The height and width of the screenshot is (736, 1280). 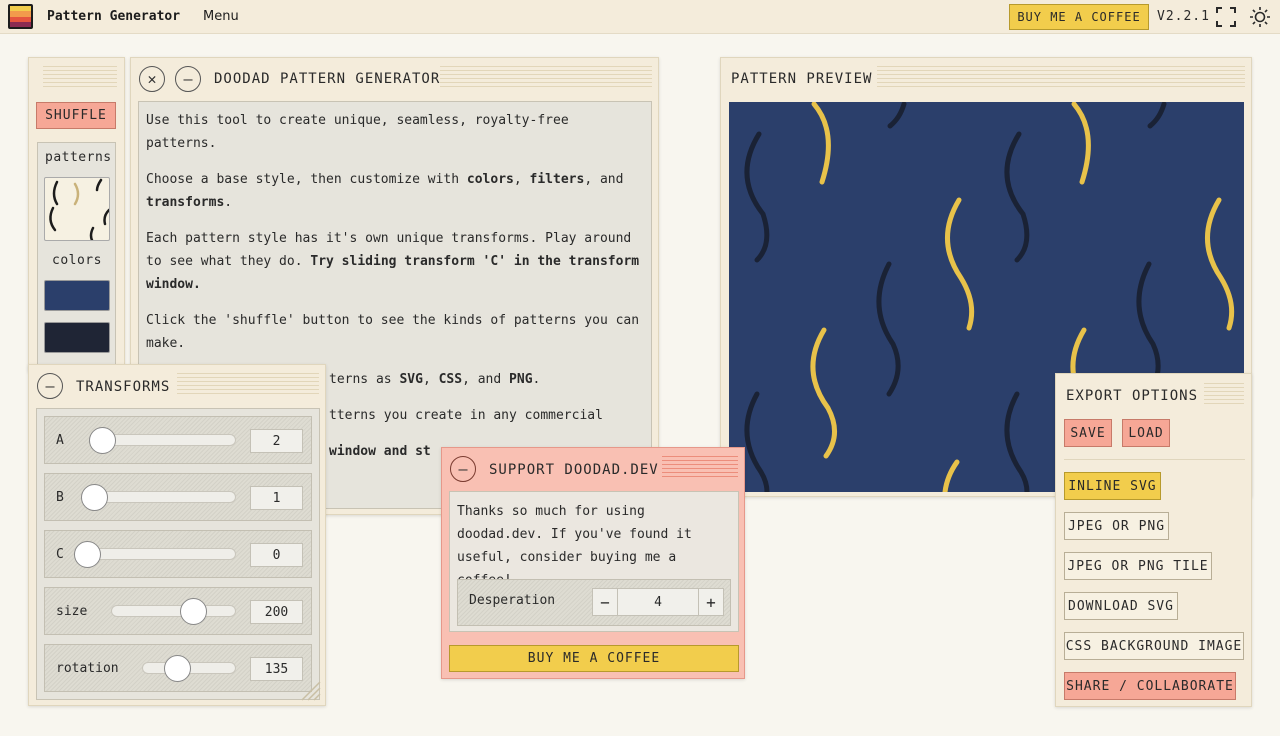 What do you see at coordinates (276, 498) in the screenshot?
I see `transform-value-input: 1` at bounding box center [276, 498].